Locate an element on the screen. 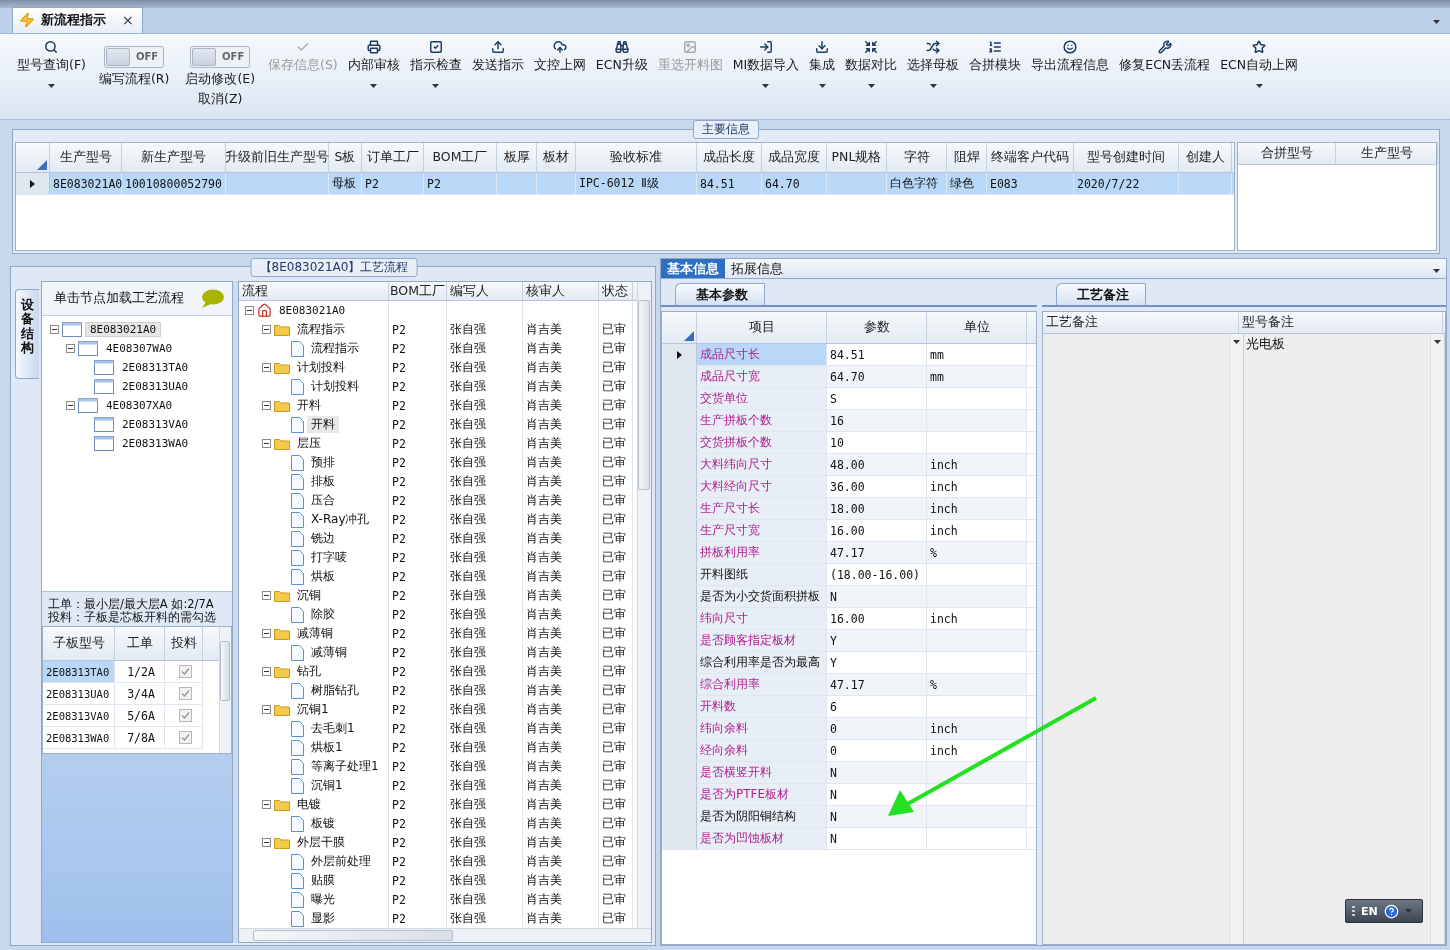  column-header: 板厚 is located at coordinates (517, 158).